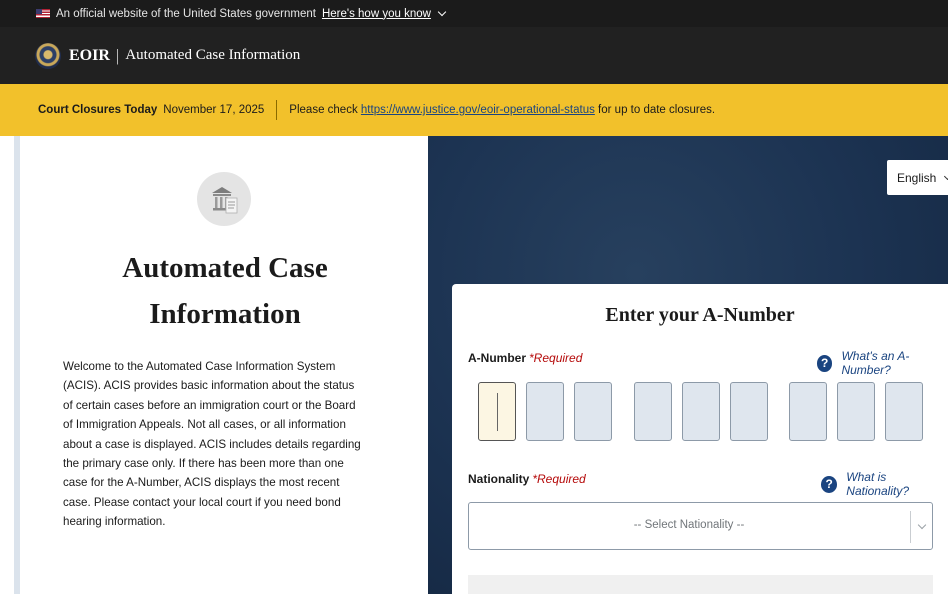  I want to click on whats-an-a-number-link: ? What's an A-Number?, so click(882, 363).